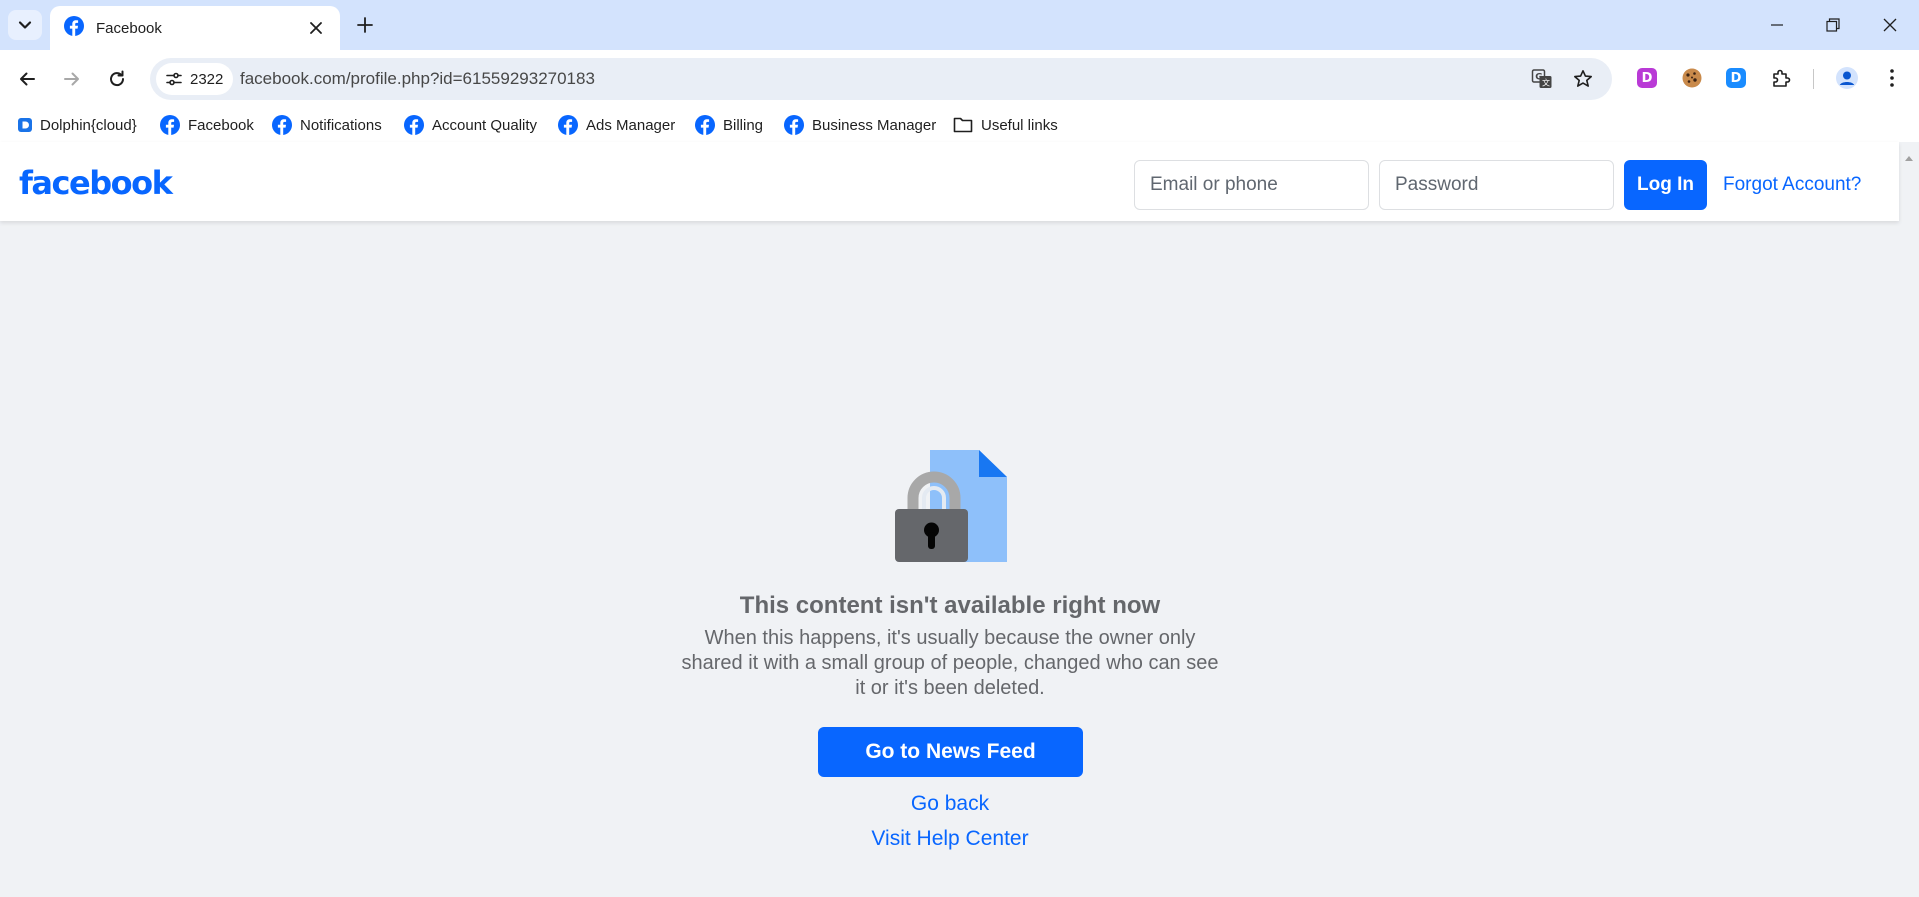  What do you see at coordinates (485, 125) in the screenshot?
I see `bookmark-label: Account Quality` at bounding box center [485, 125].